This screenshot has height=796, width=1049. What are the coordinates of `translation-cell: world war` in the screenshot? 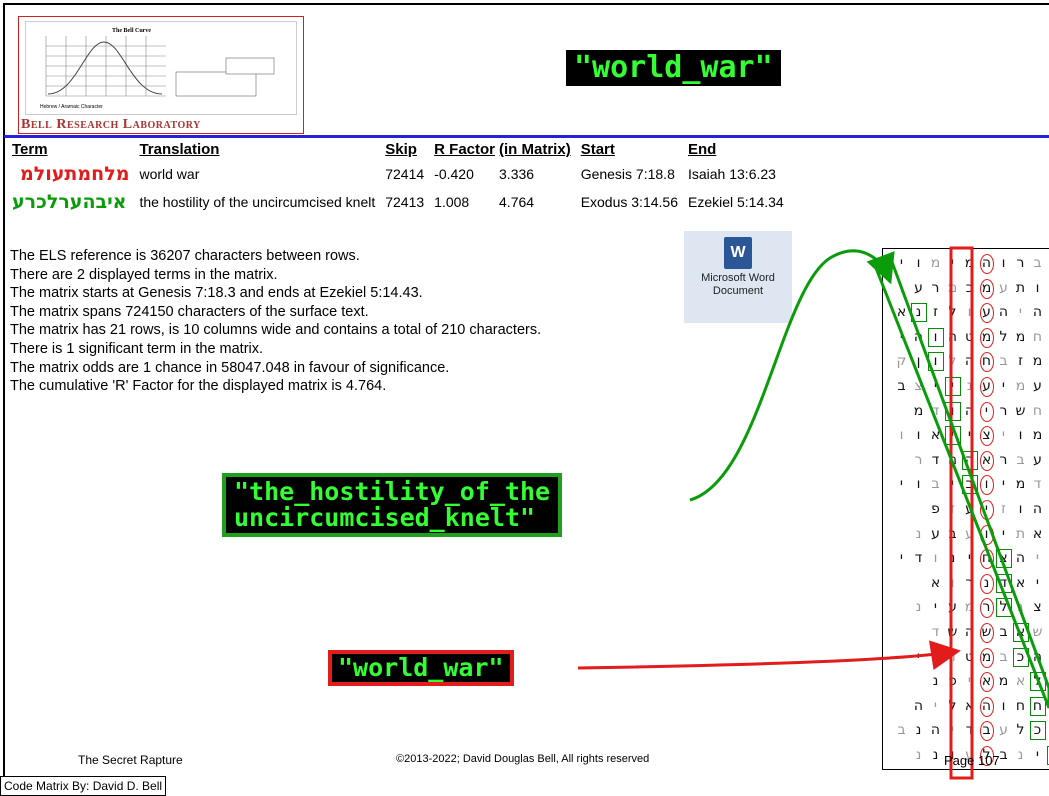 It's located at (169, 174).